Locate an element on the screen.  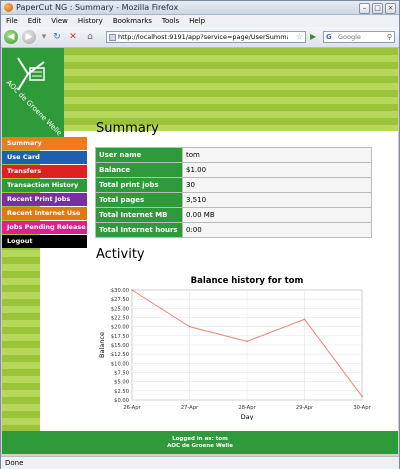
summary-value: $1.00 is located at coordinates (277, 170).